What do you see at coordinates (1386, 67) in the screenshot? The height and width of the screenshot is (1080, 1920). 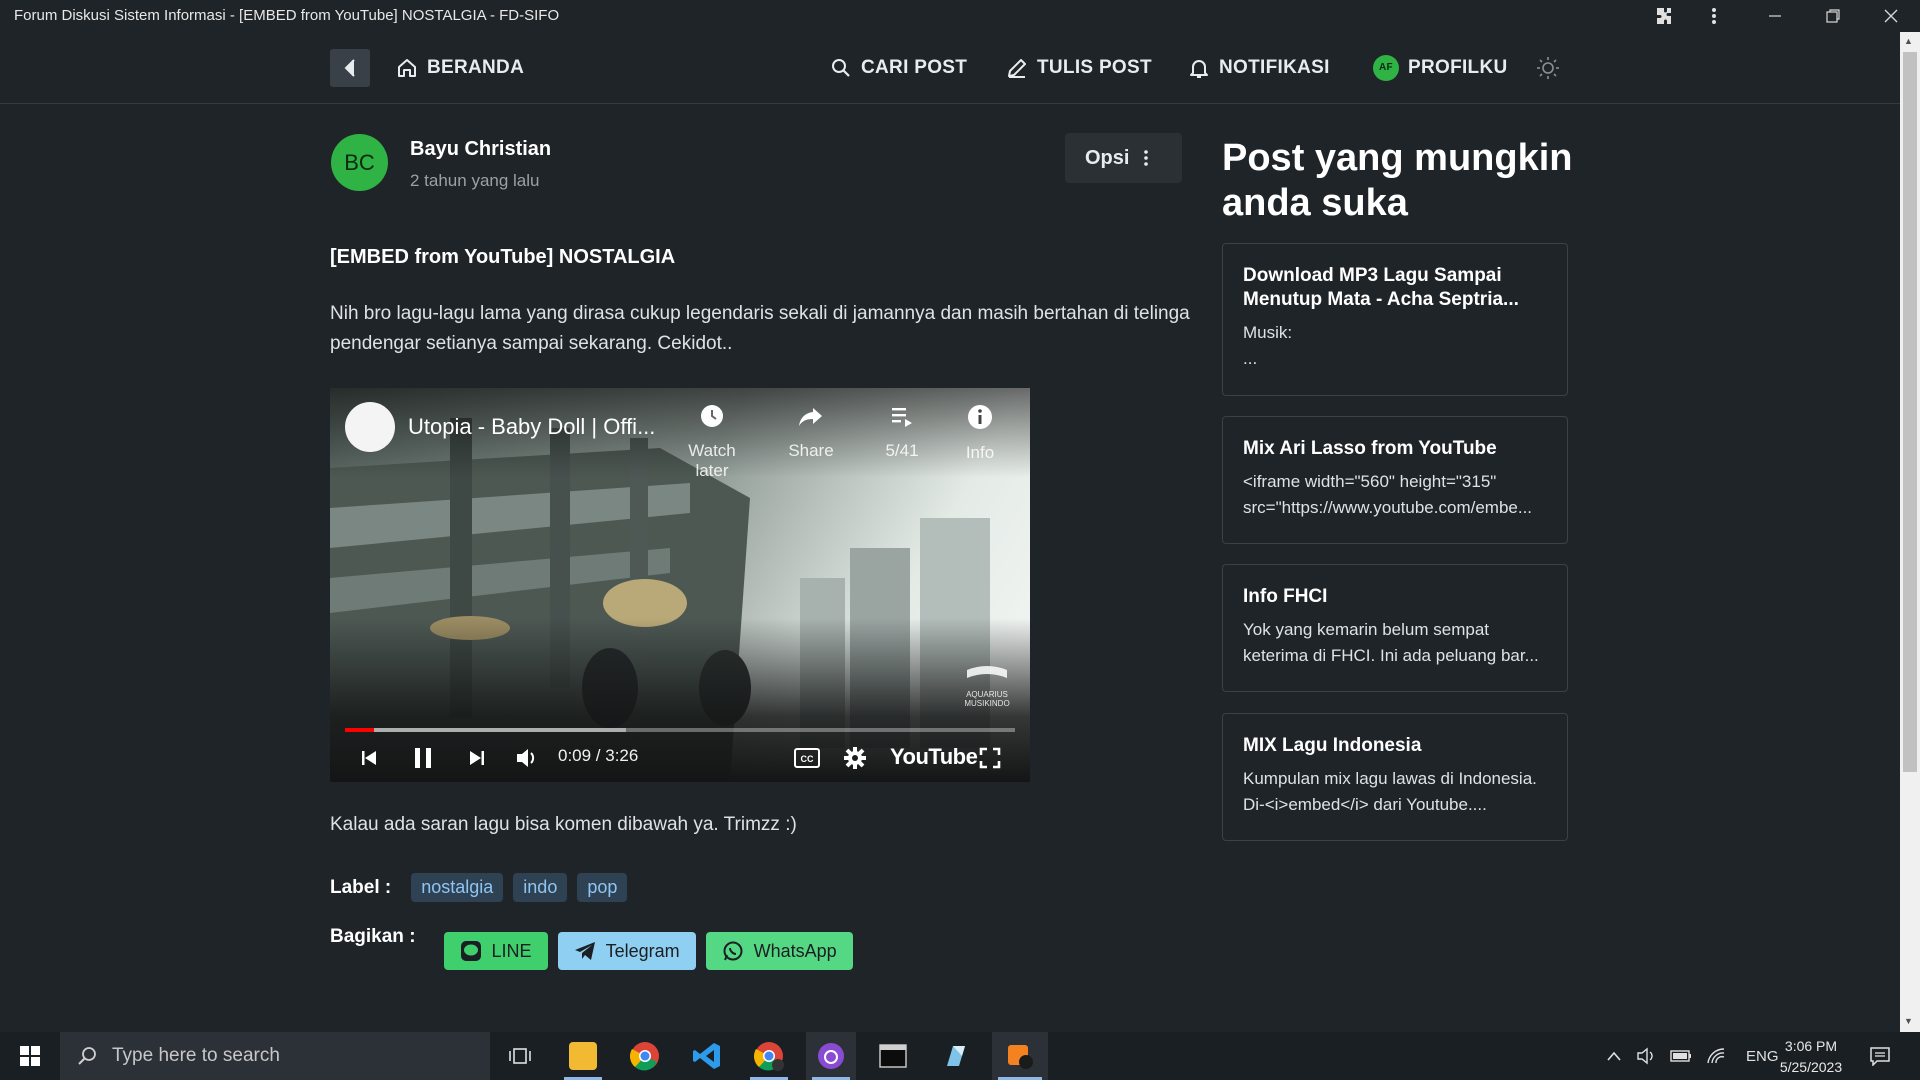 I see `profile-avatar: AF` at bounding box center [1386, 67].